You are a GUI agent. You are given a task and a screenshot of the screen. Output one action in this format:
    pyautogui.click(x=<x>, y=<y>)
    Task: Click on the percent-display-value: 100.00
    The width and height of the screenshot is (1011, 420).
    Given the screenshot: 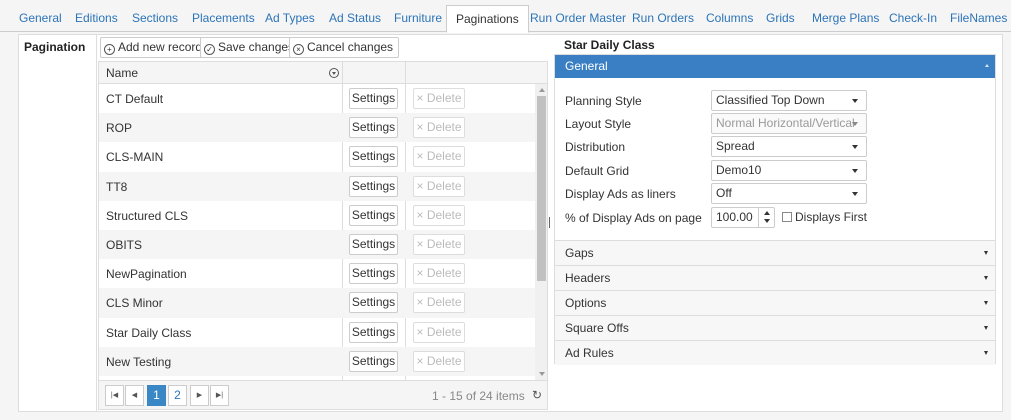 What is the action you would take?
    pyautogui.click(x=734, y=217)
    